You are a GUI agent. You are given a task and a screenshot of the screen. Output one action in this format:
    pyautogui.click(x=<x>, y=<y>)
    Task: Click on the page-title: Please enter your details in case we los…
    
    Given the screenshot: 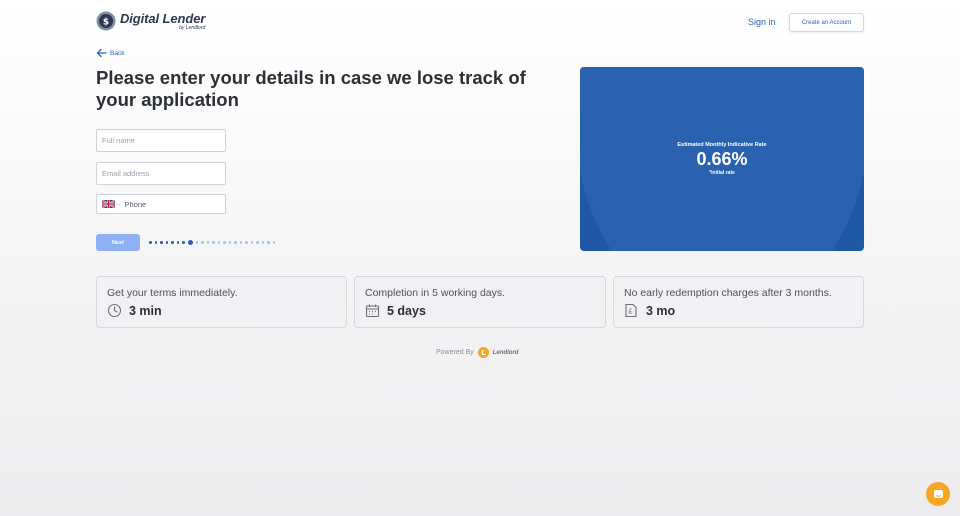 What is the action you would take?
    pyautogui.click(x=311, y=88)
    